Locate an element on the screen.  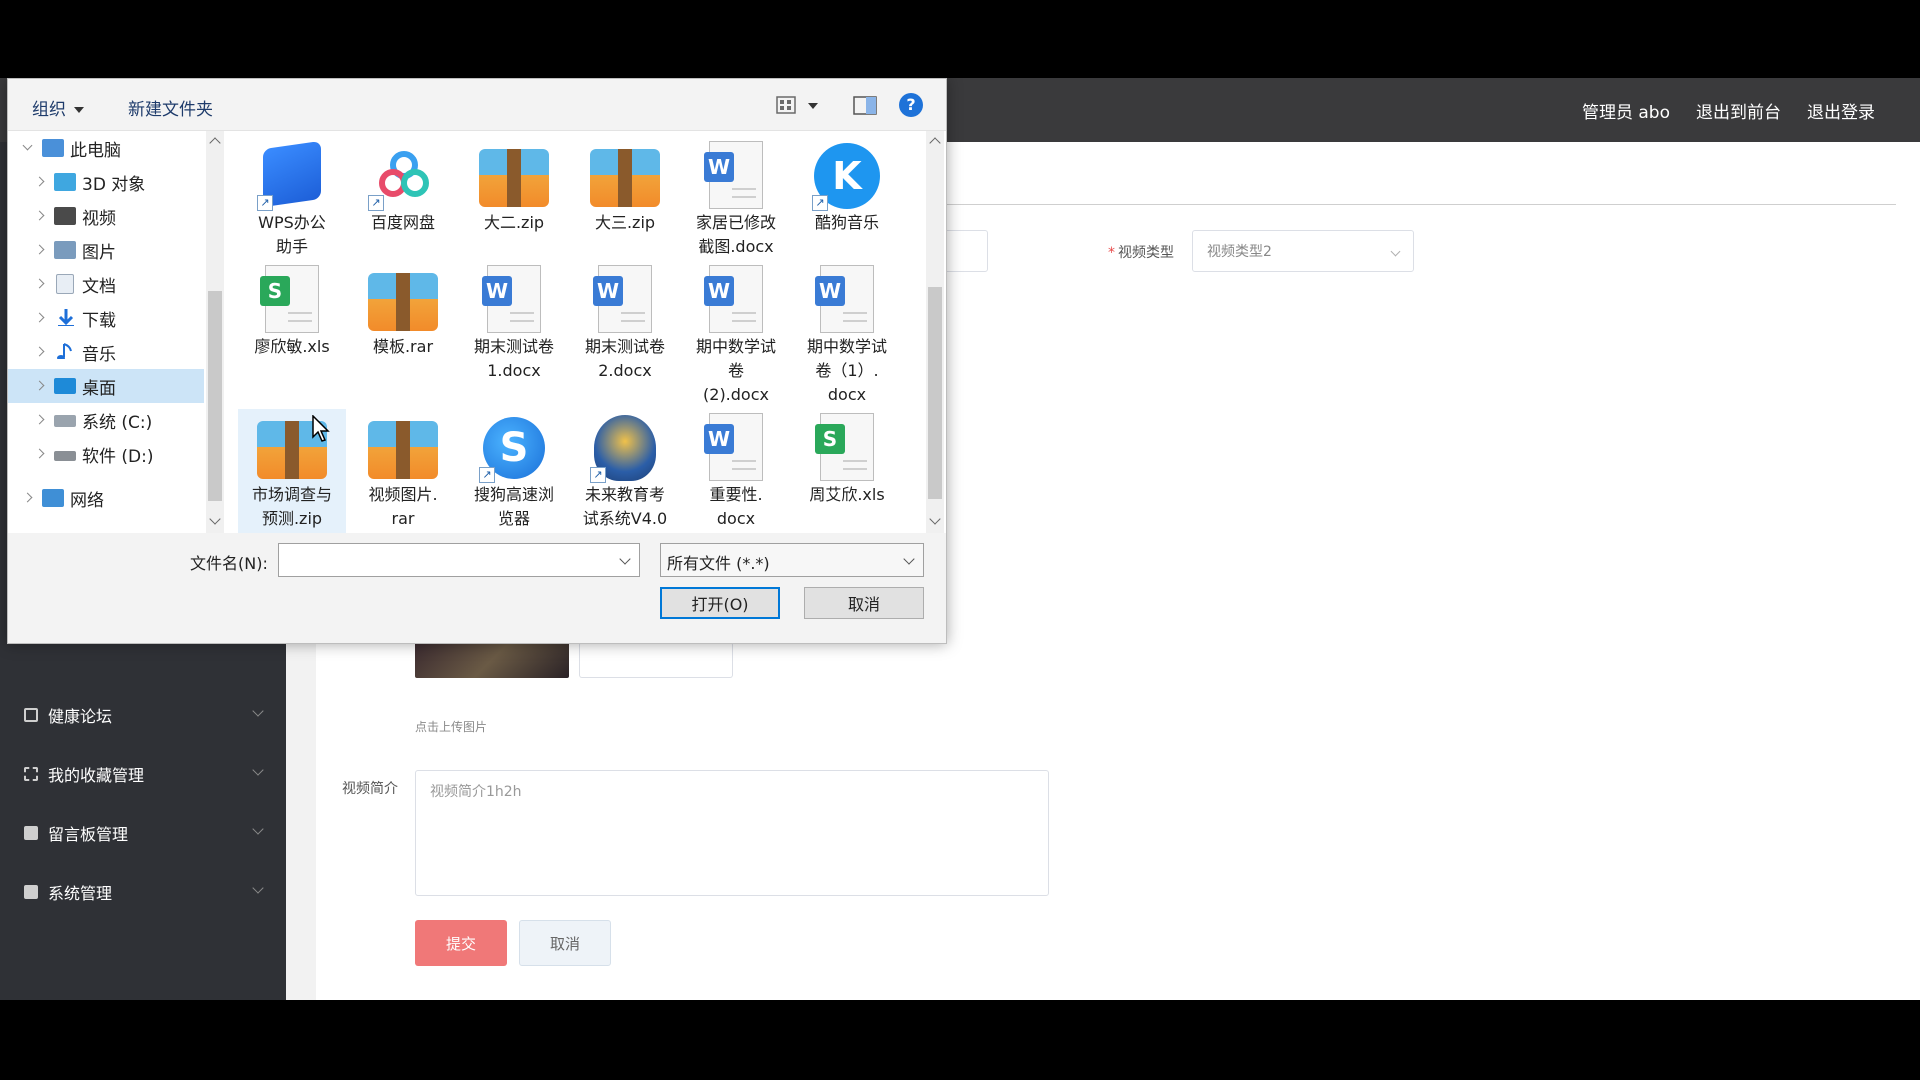
view-options-icon is located at coordinates (787, 106).